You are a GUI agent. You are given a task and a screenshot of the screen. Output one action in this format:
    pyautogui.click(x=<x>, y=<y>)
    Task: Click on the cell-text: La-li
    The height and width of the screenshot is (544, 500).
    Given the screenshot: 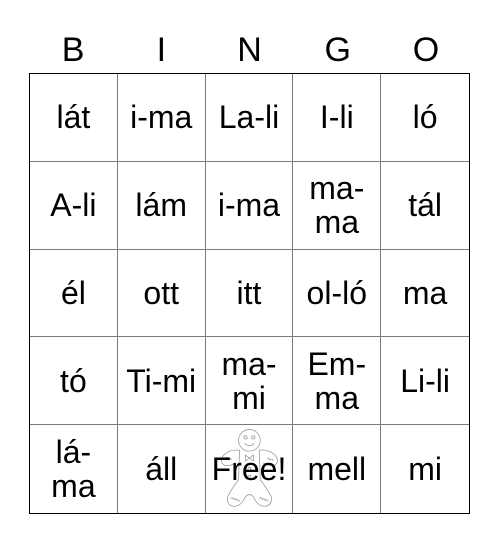 What is the action you would take?
    pyautogui.click(x=249, y=117)
    